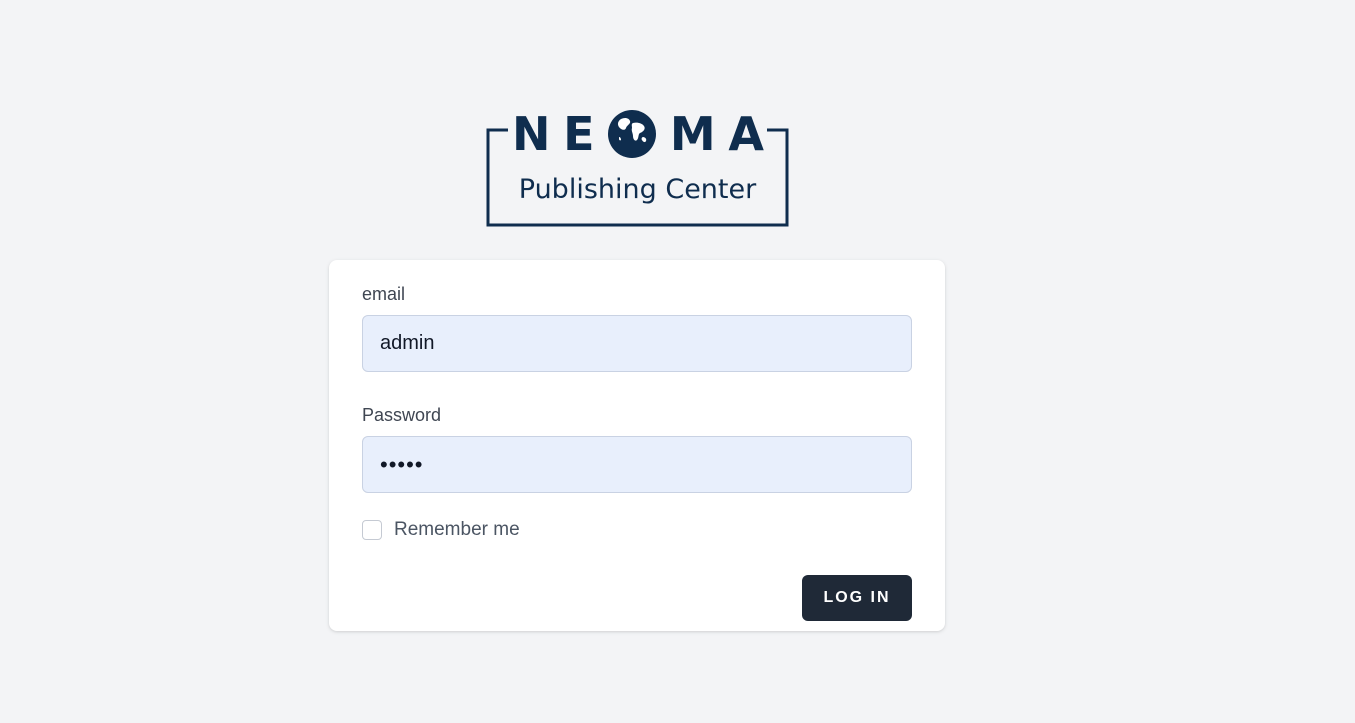  What do you see at coordinates (637, 168) in the screenshot?
I see `neoma-logo: N E M A Publishing Center` at bounding box center [637, 168].